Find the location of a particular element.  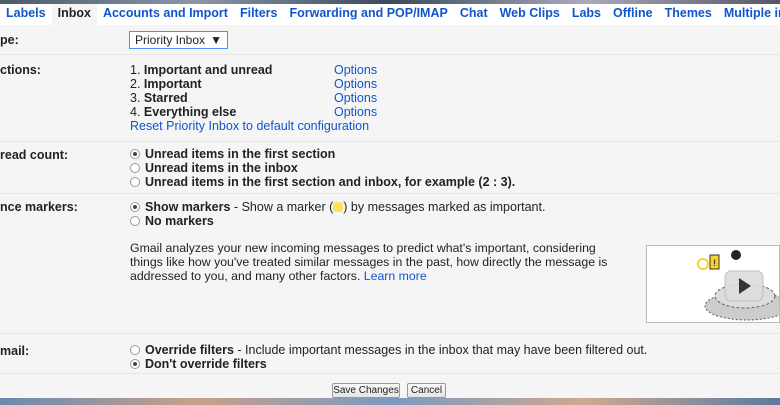

dont-override-filters-option: Don't override filters is located at coordinates (388, 364).